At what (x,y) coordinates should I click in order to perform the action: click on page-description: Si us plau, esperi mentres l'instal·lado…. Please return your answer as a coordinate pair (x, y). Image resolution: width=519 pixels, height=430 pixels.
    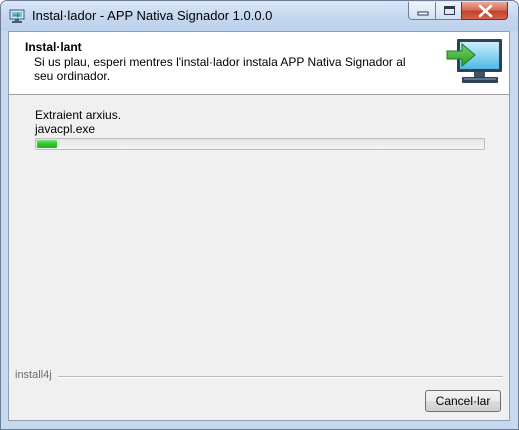
    Looking at the image, I should click on (220, 69).